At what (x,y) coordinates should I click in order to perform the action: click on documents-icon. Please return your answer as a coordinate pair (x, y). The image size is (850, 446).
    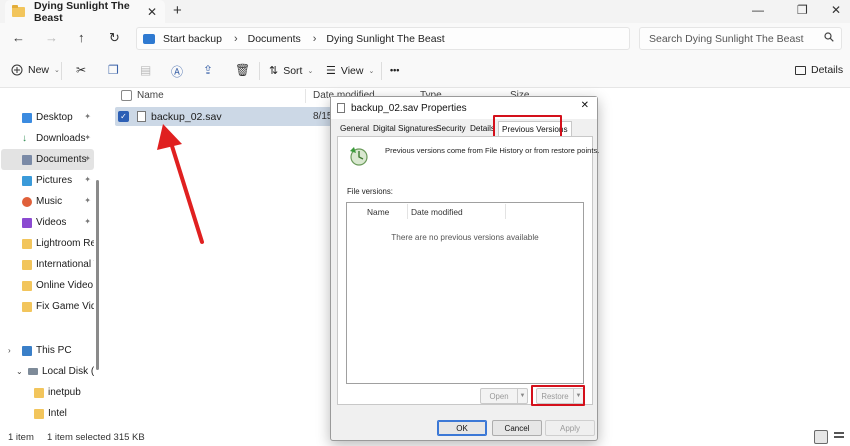
    Looking at the image, I should click on (27, 159).